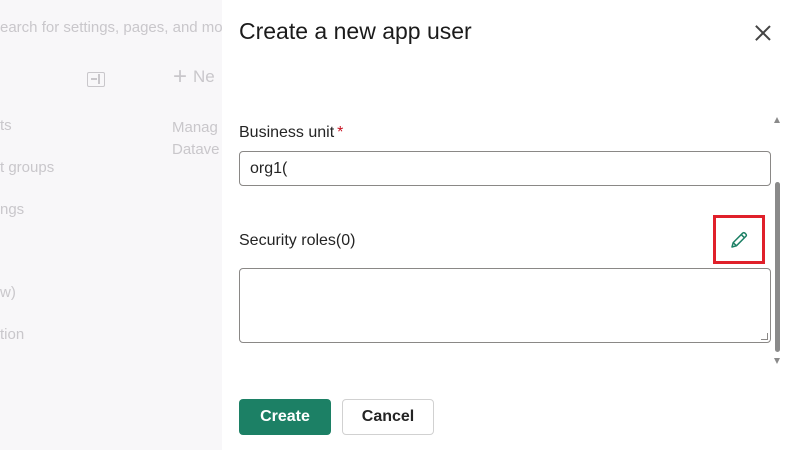  I want to click on security-roles-label: Security roles(0), so click(297, 240).